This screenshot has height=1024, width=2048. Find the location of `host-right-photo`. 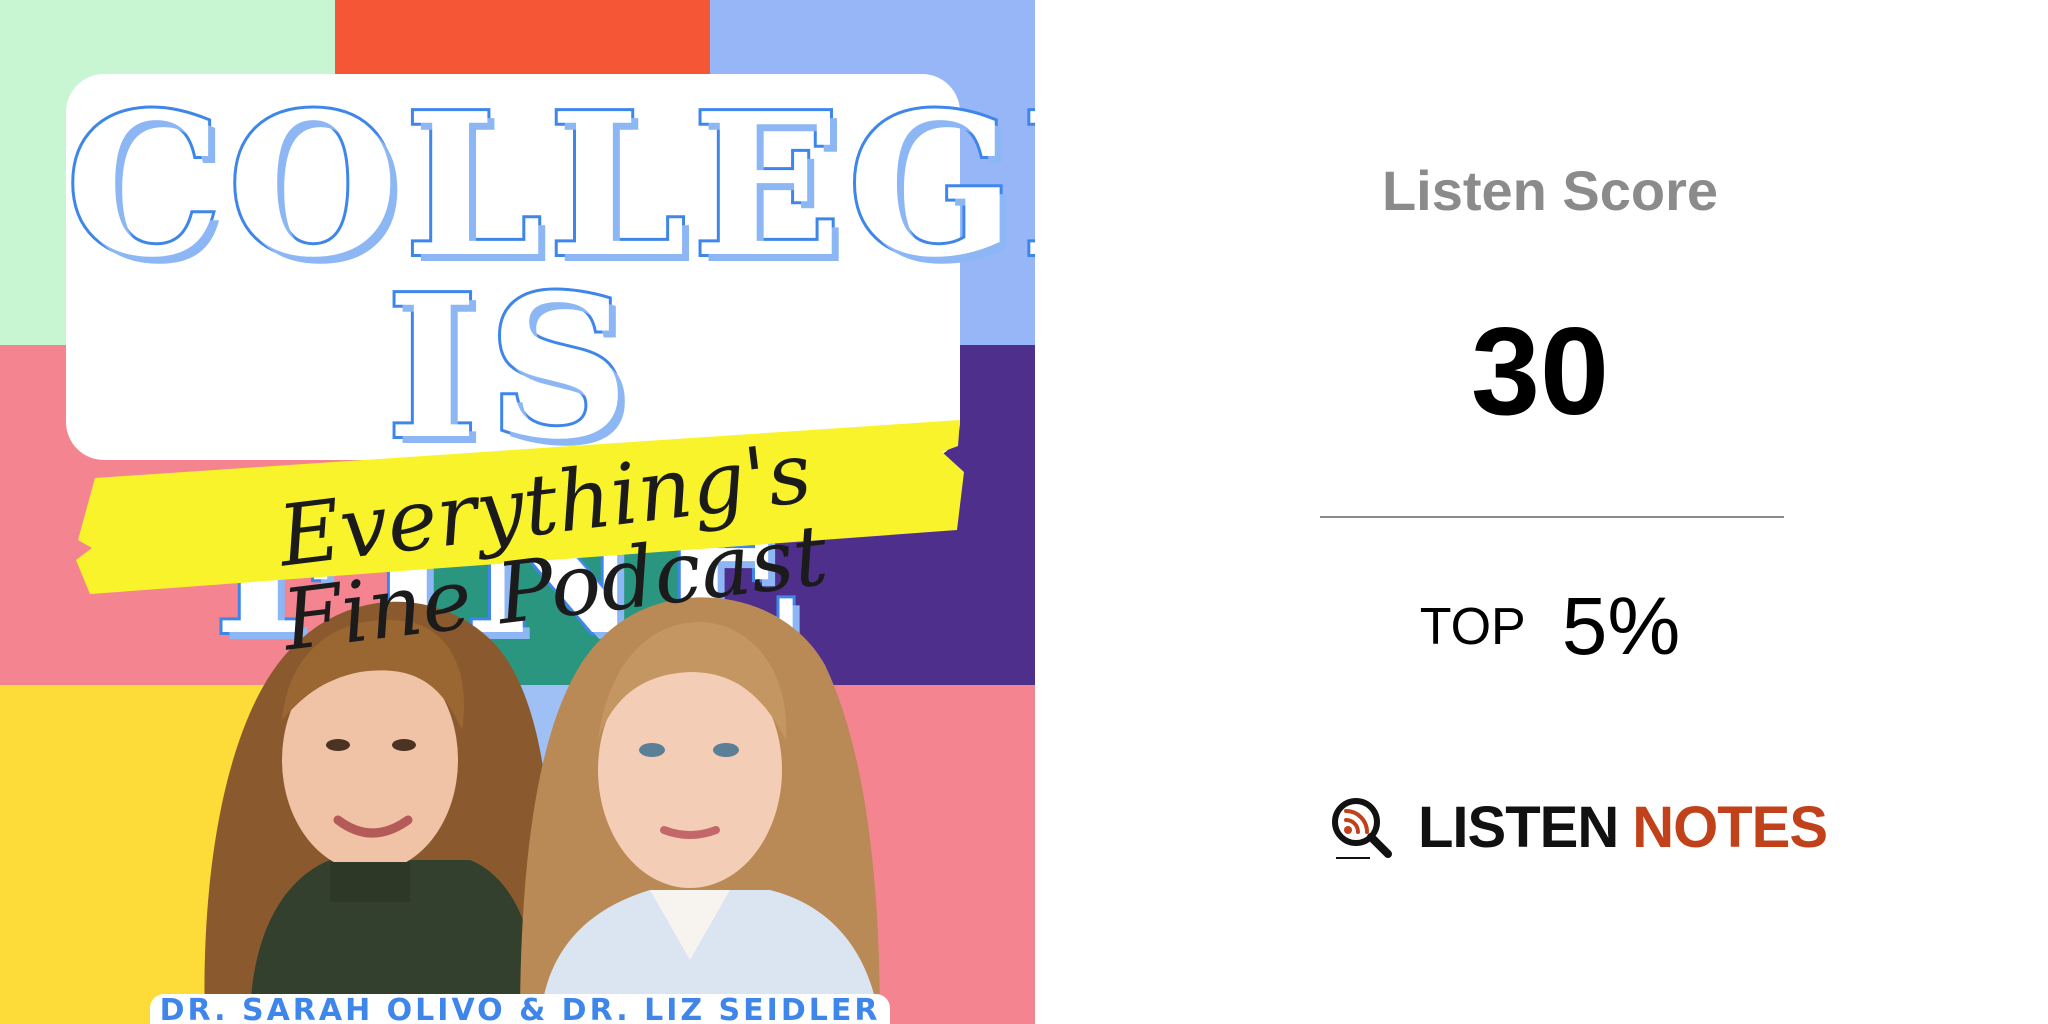

host-right-photo is located at coordinates (700, 810).